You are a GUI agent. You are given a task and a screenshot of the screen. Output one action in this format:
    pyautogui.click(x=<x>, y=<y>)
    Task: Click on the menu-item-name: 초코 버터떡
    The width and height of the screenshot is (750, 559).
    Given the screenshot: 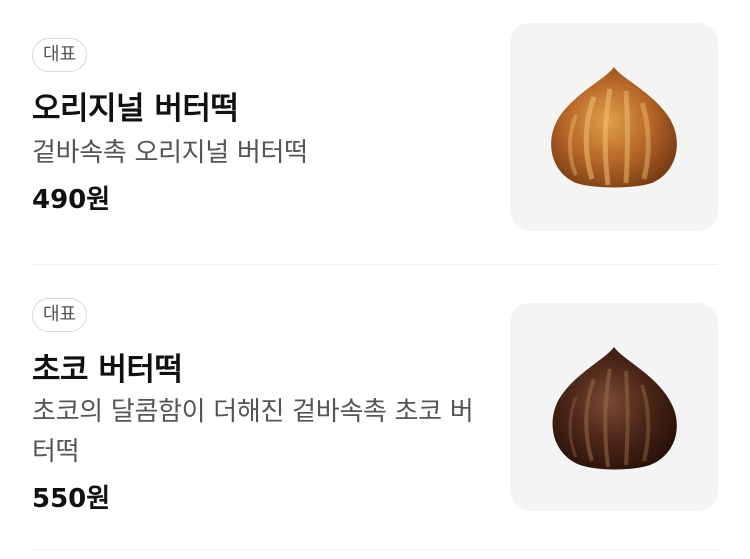 What is the action you would take?
    pyautogui.click(x=107, y=370)
    